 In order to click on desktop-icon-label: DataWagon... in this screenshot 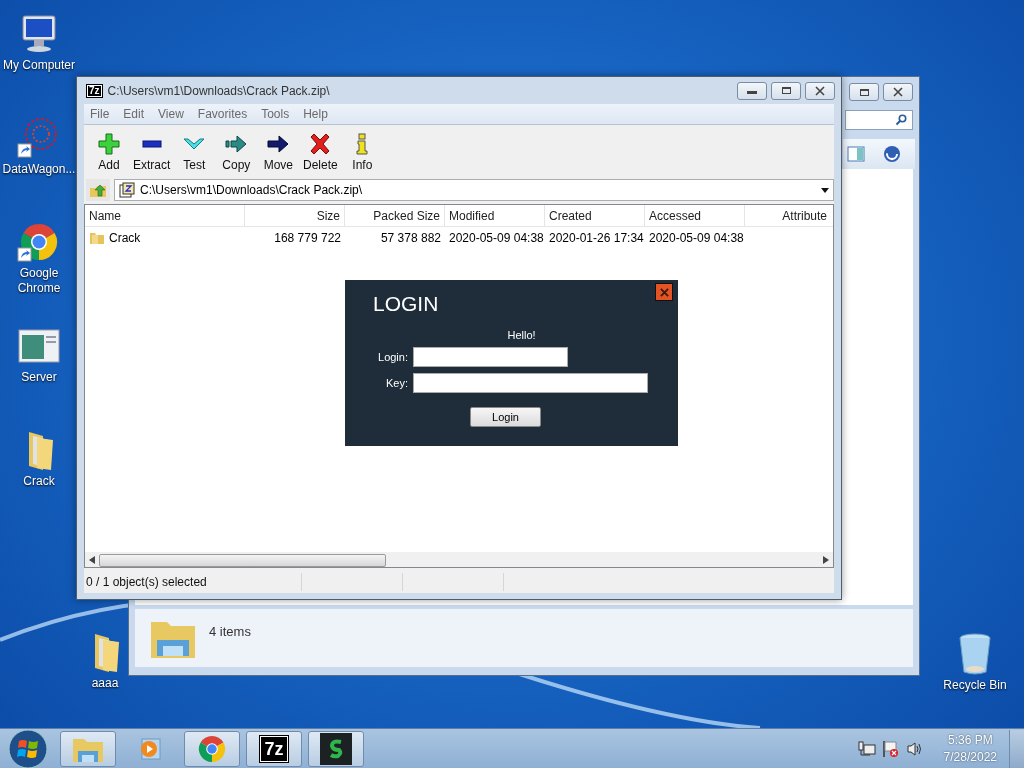, I will do `click(39, 169)`.